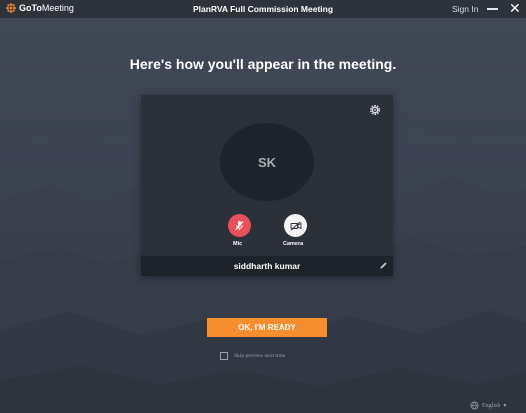 The image size is (526, 413). What do you see at coordinates (263, 64) in the screenshot?
I see `page-heading: Here's how you'll appear in the meeting.` at bounding box center [263, 64].